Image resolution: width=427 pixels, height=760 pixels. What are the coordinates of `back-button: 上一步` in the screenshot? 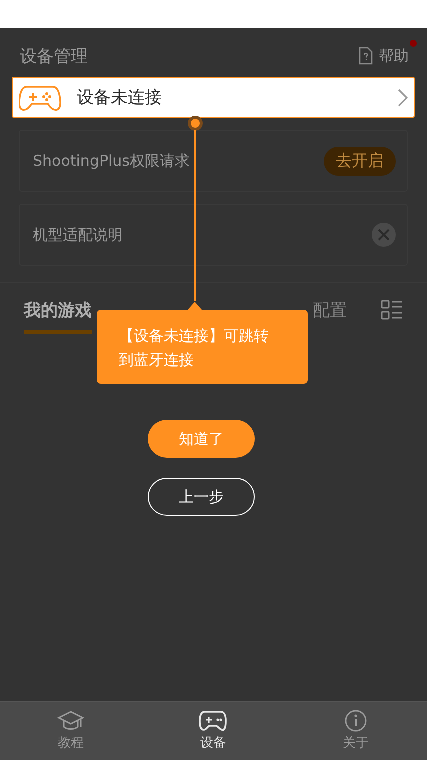 It's located at (201, 497).